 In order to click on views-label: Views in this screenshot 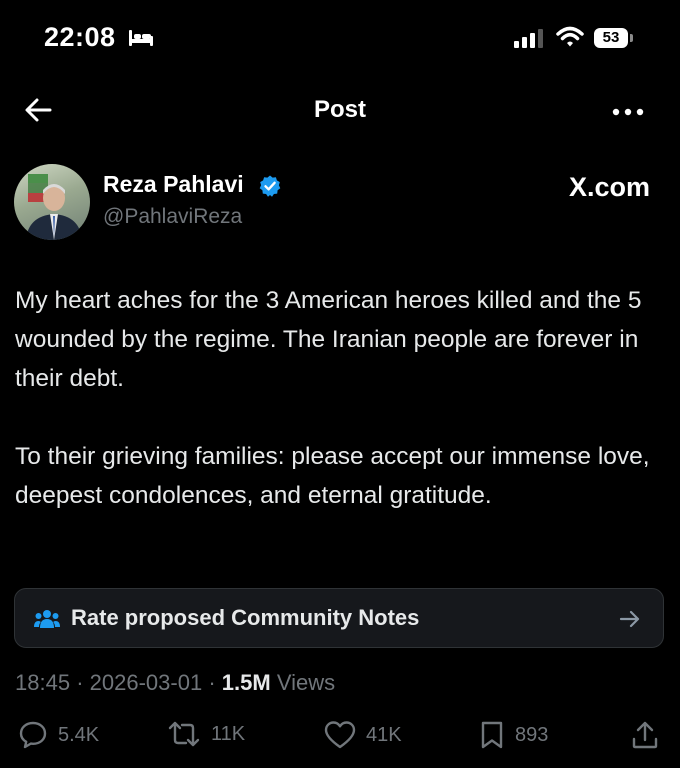, I will do `click(306, 682)`.